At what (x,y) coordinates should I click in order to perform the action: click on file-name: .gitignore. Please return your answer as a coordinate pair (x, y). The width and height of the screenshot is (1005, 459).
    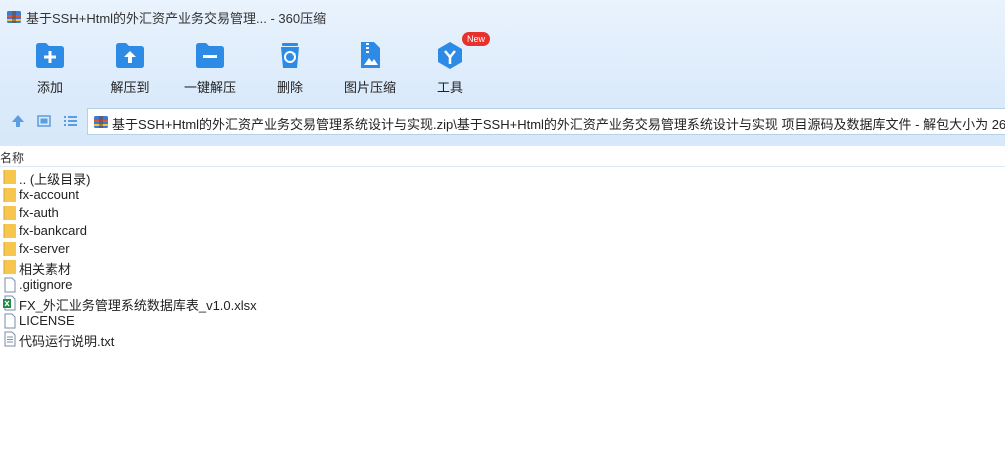
    Looking at the image, I should click on (46, 284).